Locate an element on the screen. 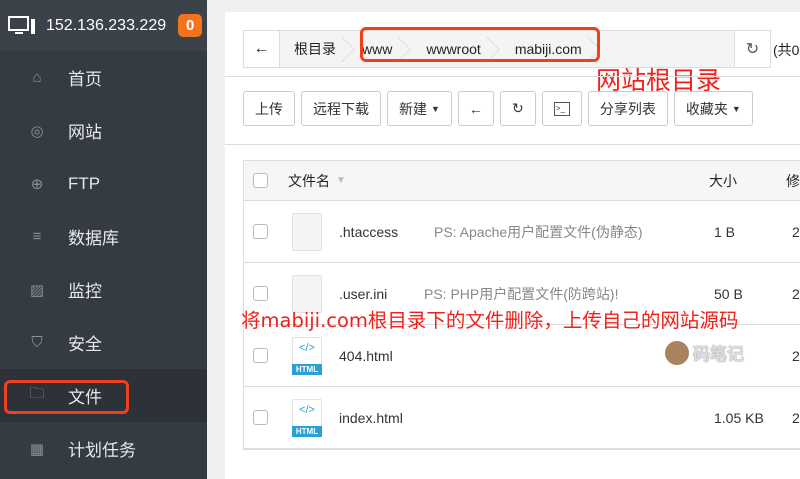 Image resolution: width=800 pixels, height=479 pixels. annotation-instruction: 将mabiji.com根目录下的文件删除，上传自己的网站源码 is located at coordinates (490, 320).